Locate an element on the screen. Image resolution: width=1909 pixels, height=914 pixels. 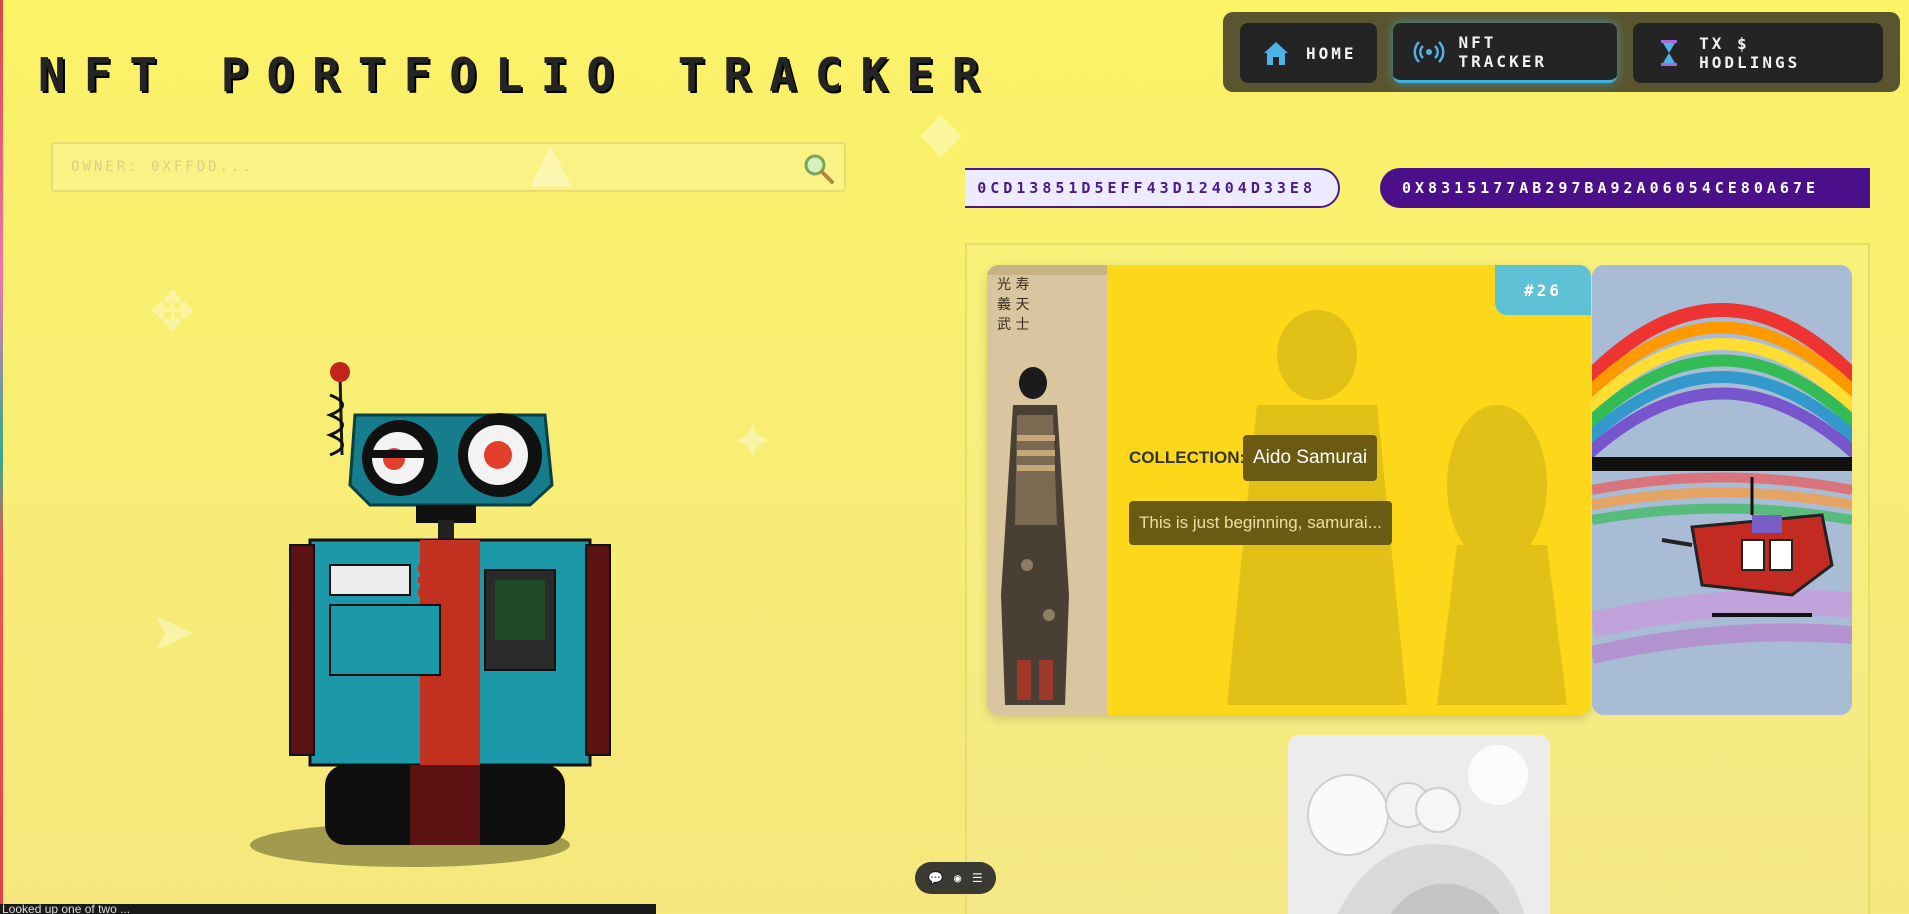
nav-home-label: HOME is located at coordinates (1331, 53).